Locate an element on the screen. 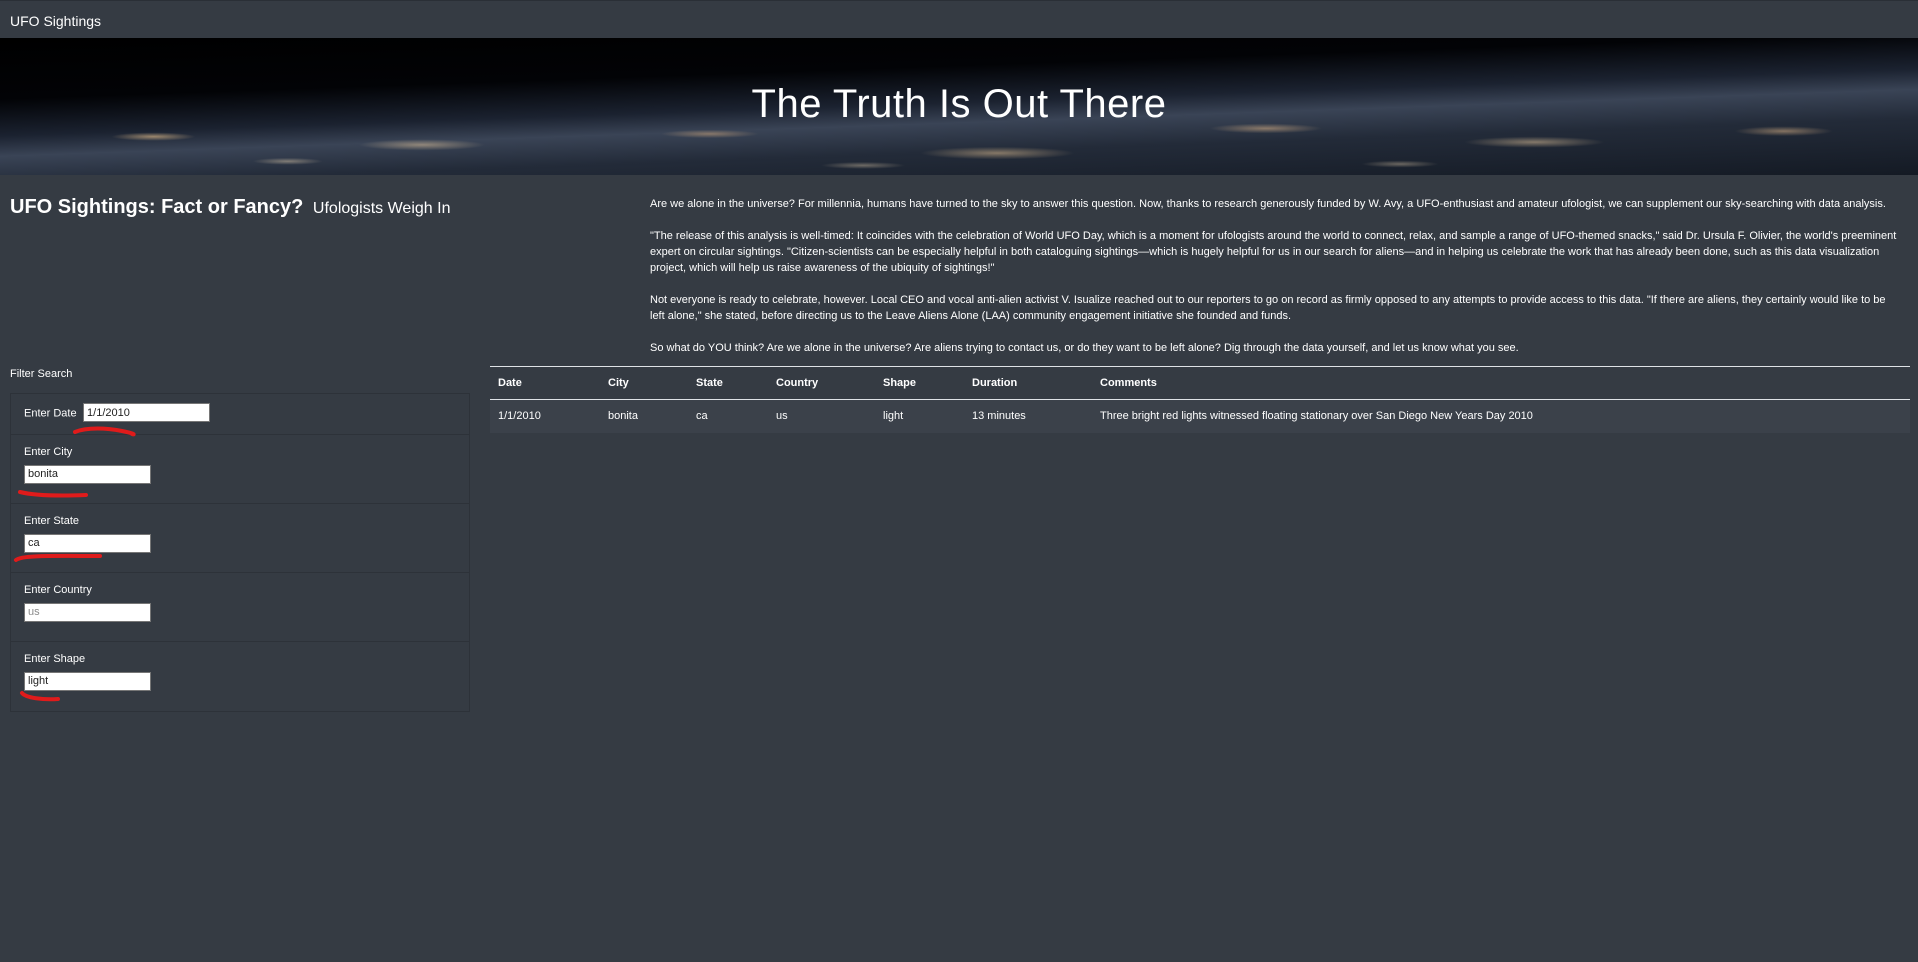  table-cell-country: us is located at coordinates (821, 416).